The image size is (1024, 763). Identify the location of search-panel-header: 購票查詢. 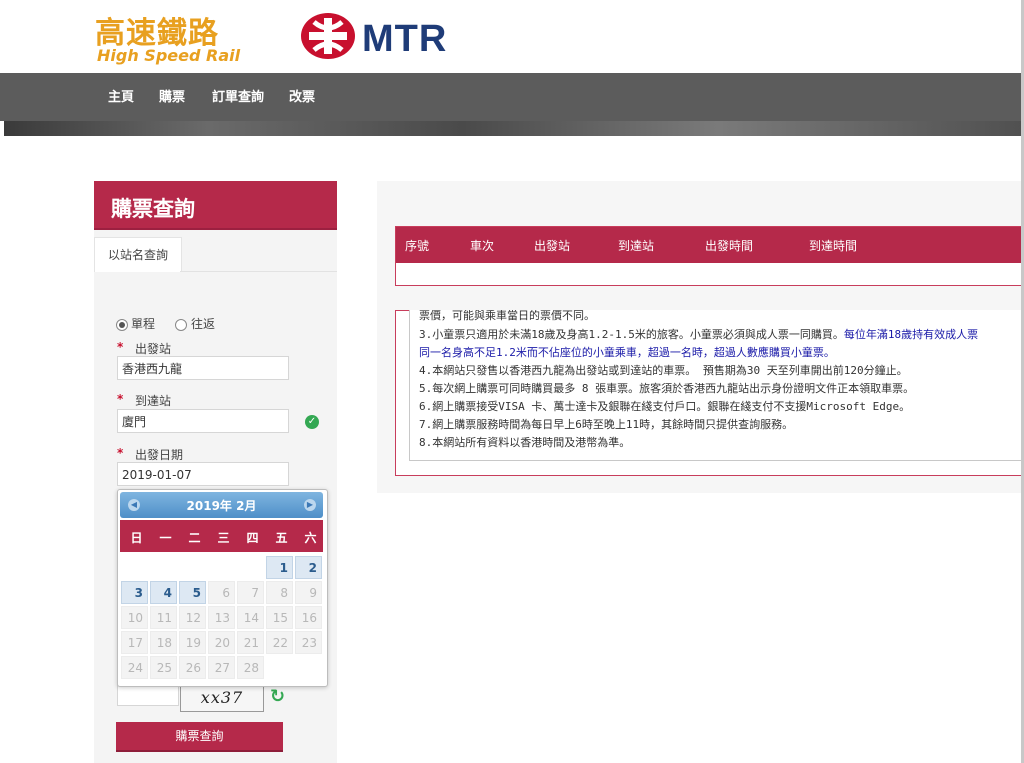
(215, 205).